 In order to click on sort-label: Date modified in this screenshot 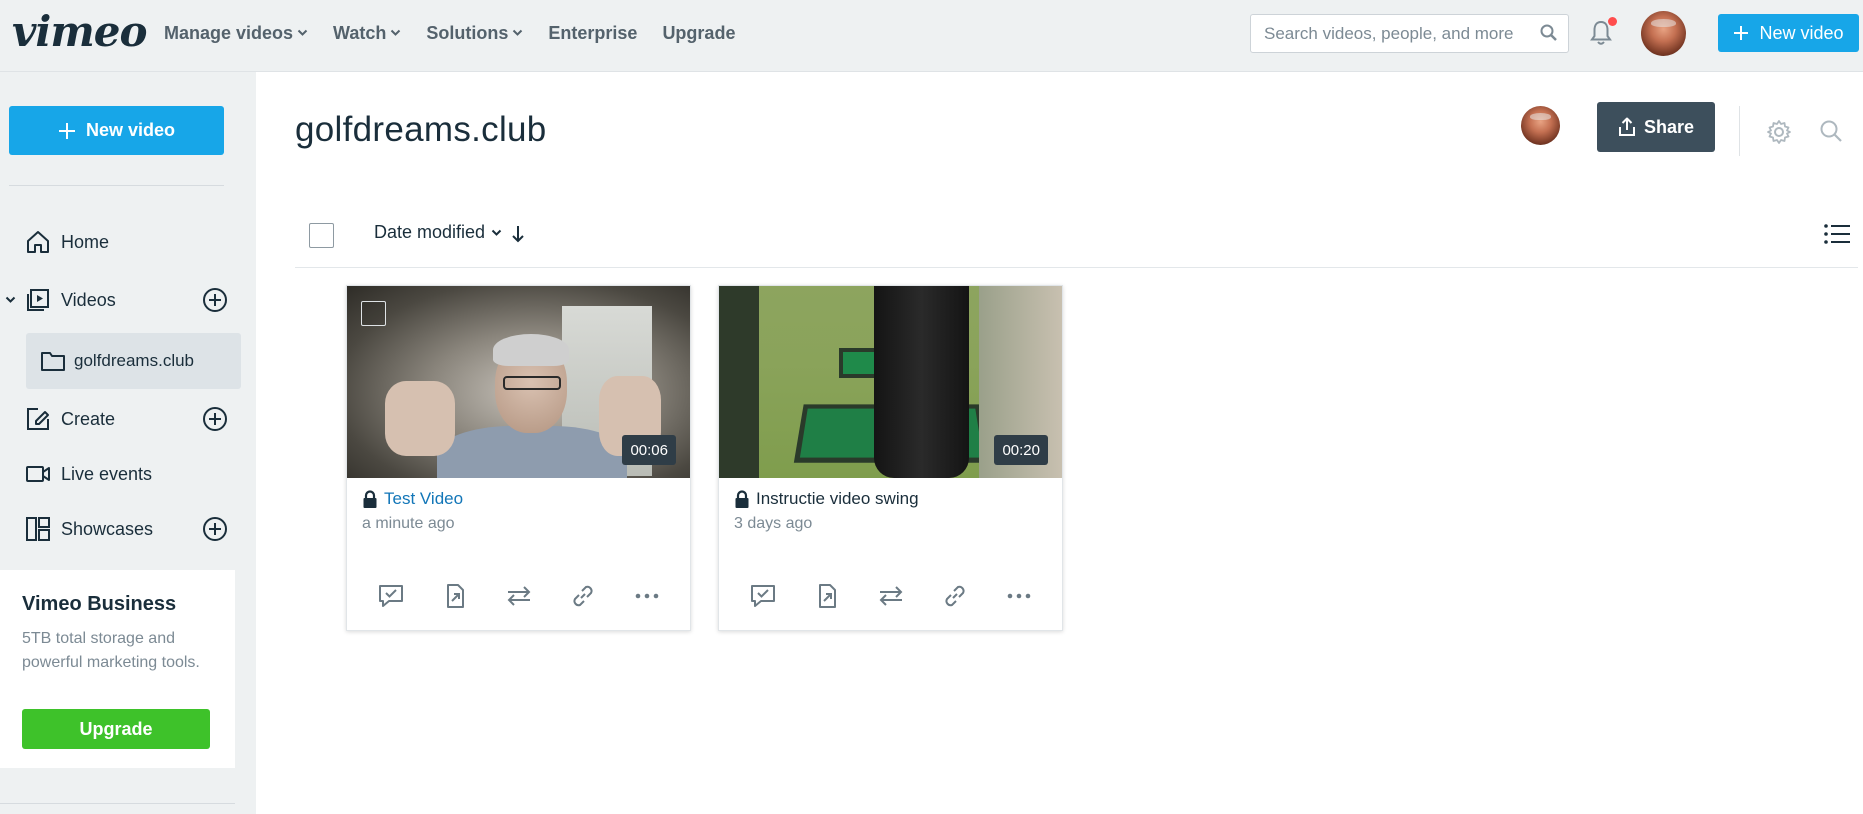, I will do `click(430, 232)`.